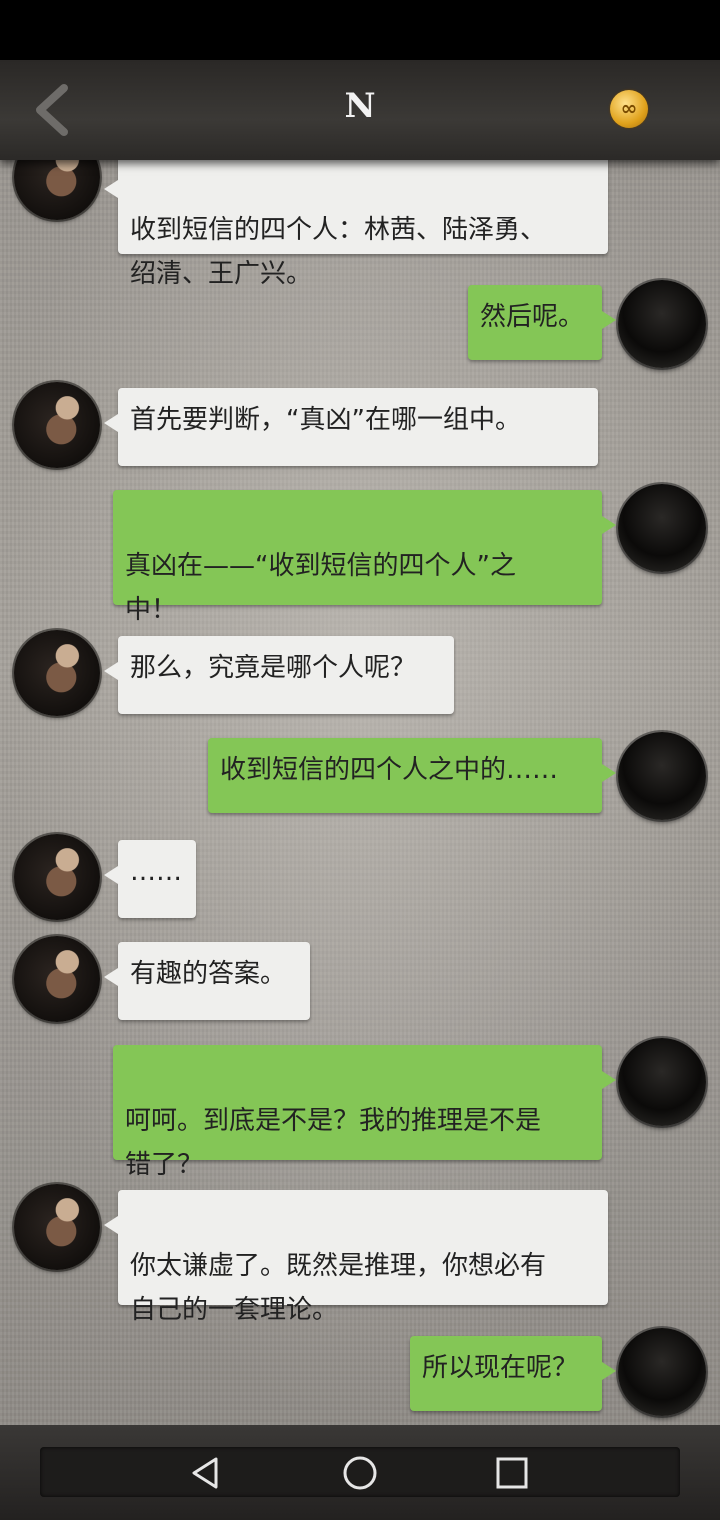  Describe the element at coordinates (360, 30) in the screenshot. I see `status-bar` at that location.